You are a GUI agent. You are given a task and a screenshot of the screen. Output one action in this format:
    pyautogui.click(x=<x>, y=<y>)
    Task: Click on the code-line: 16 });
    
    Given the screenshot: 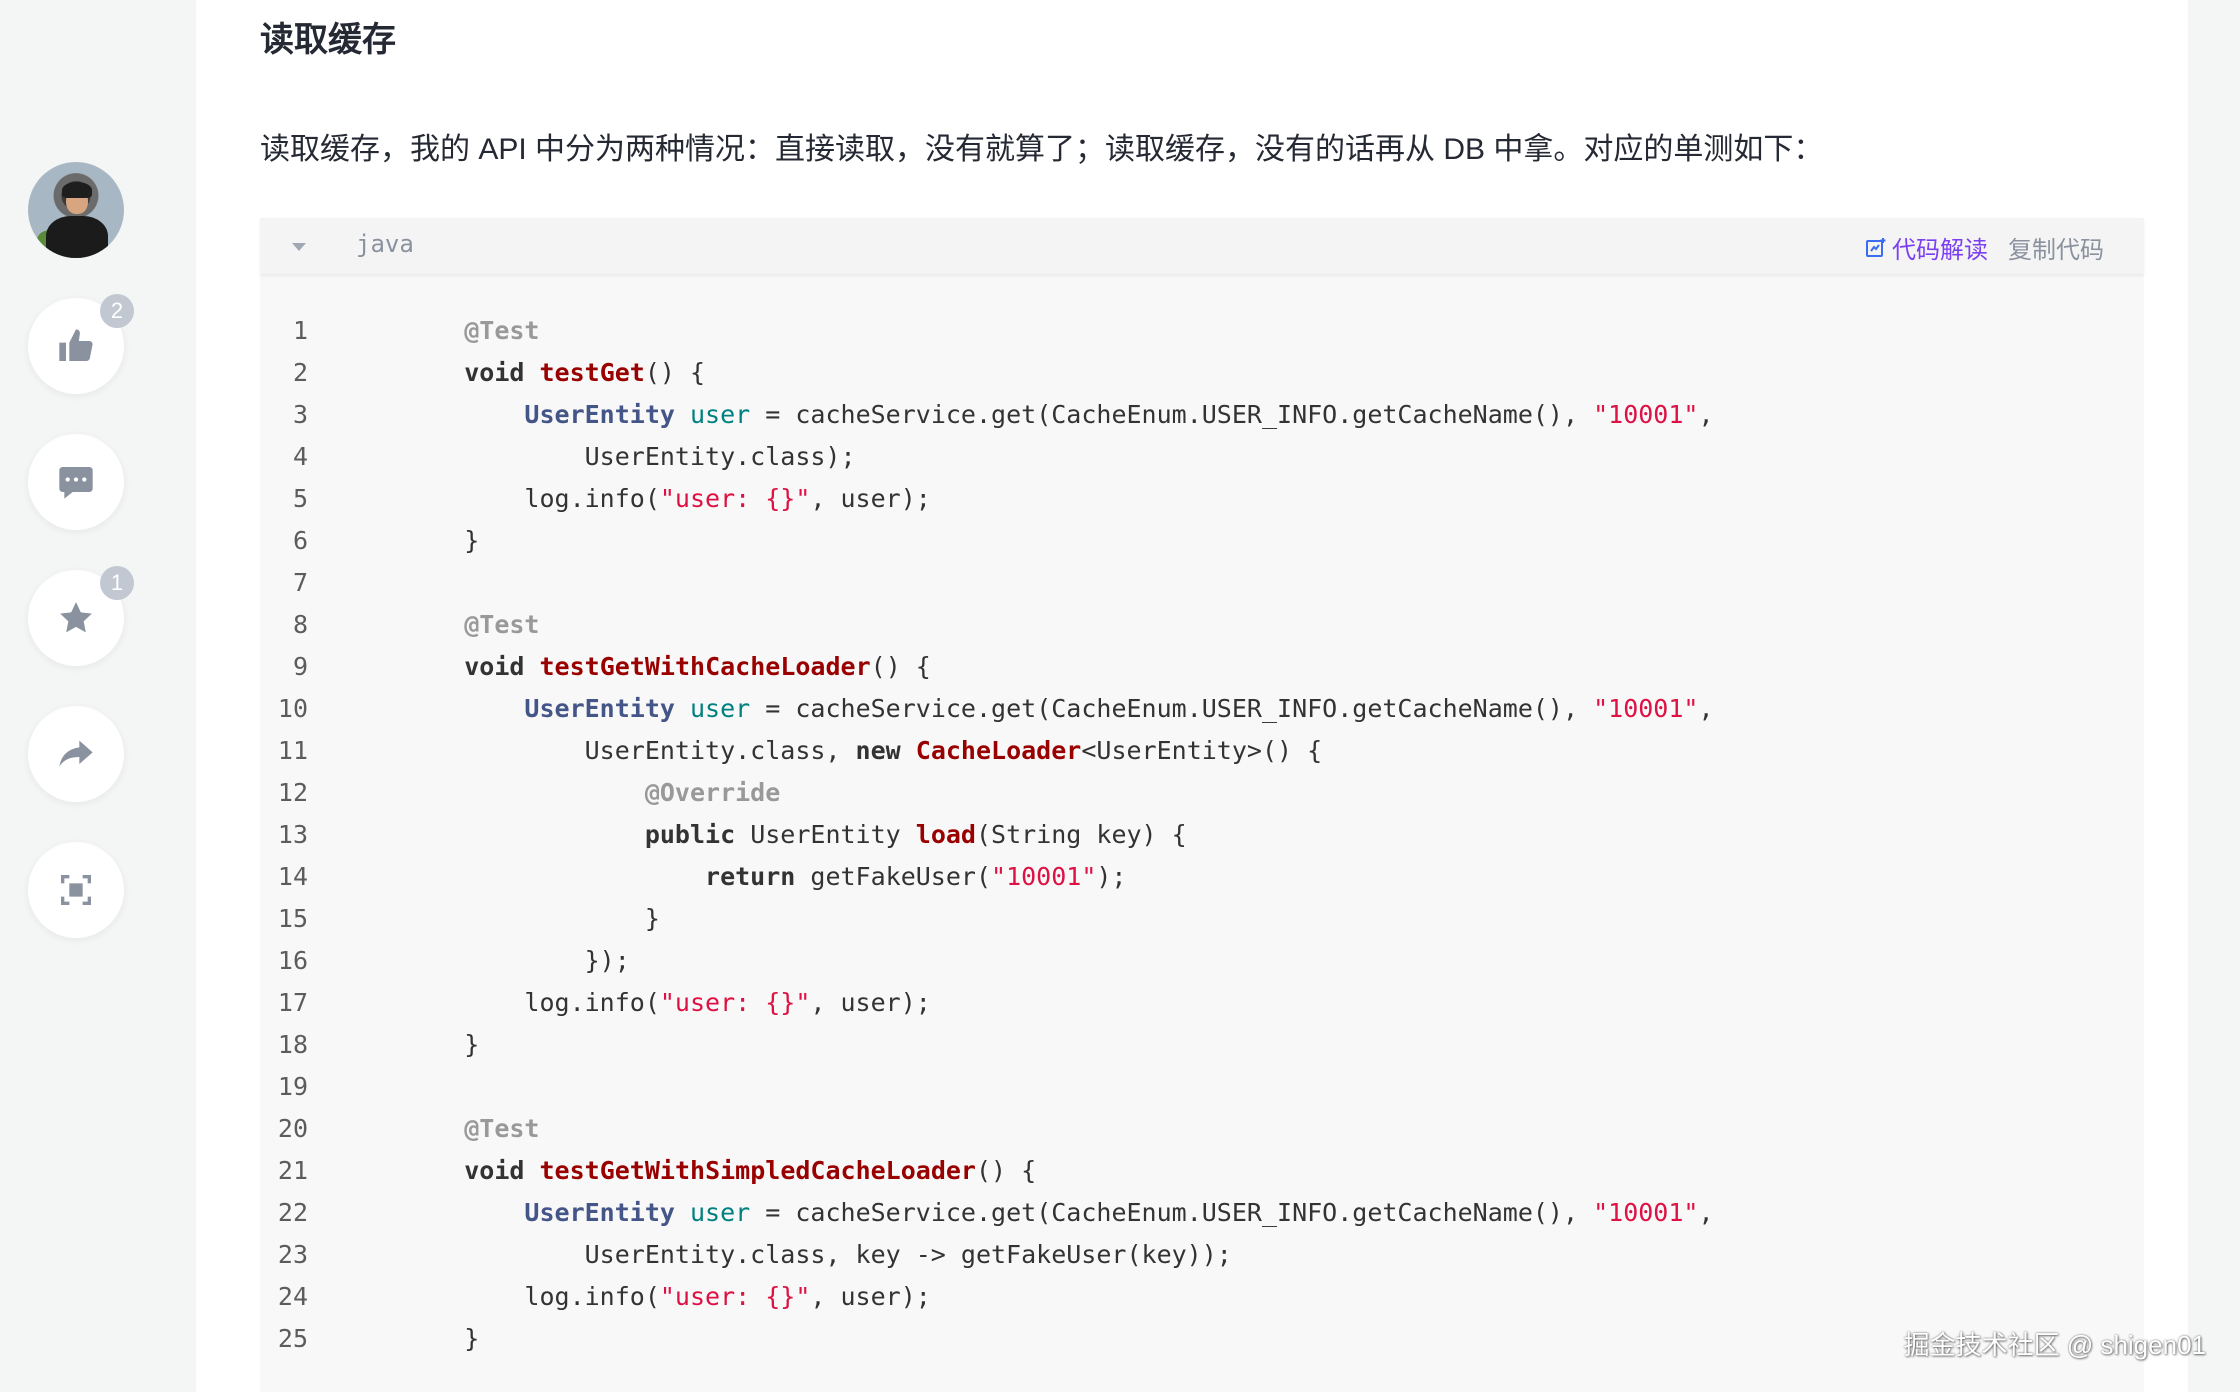 What is the action you would take?
    pyautogui.click(x=1202, y=961)
    